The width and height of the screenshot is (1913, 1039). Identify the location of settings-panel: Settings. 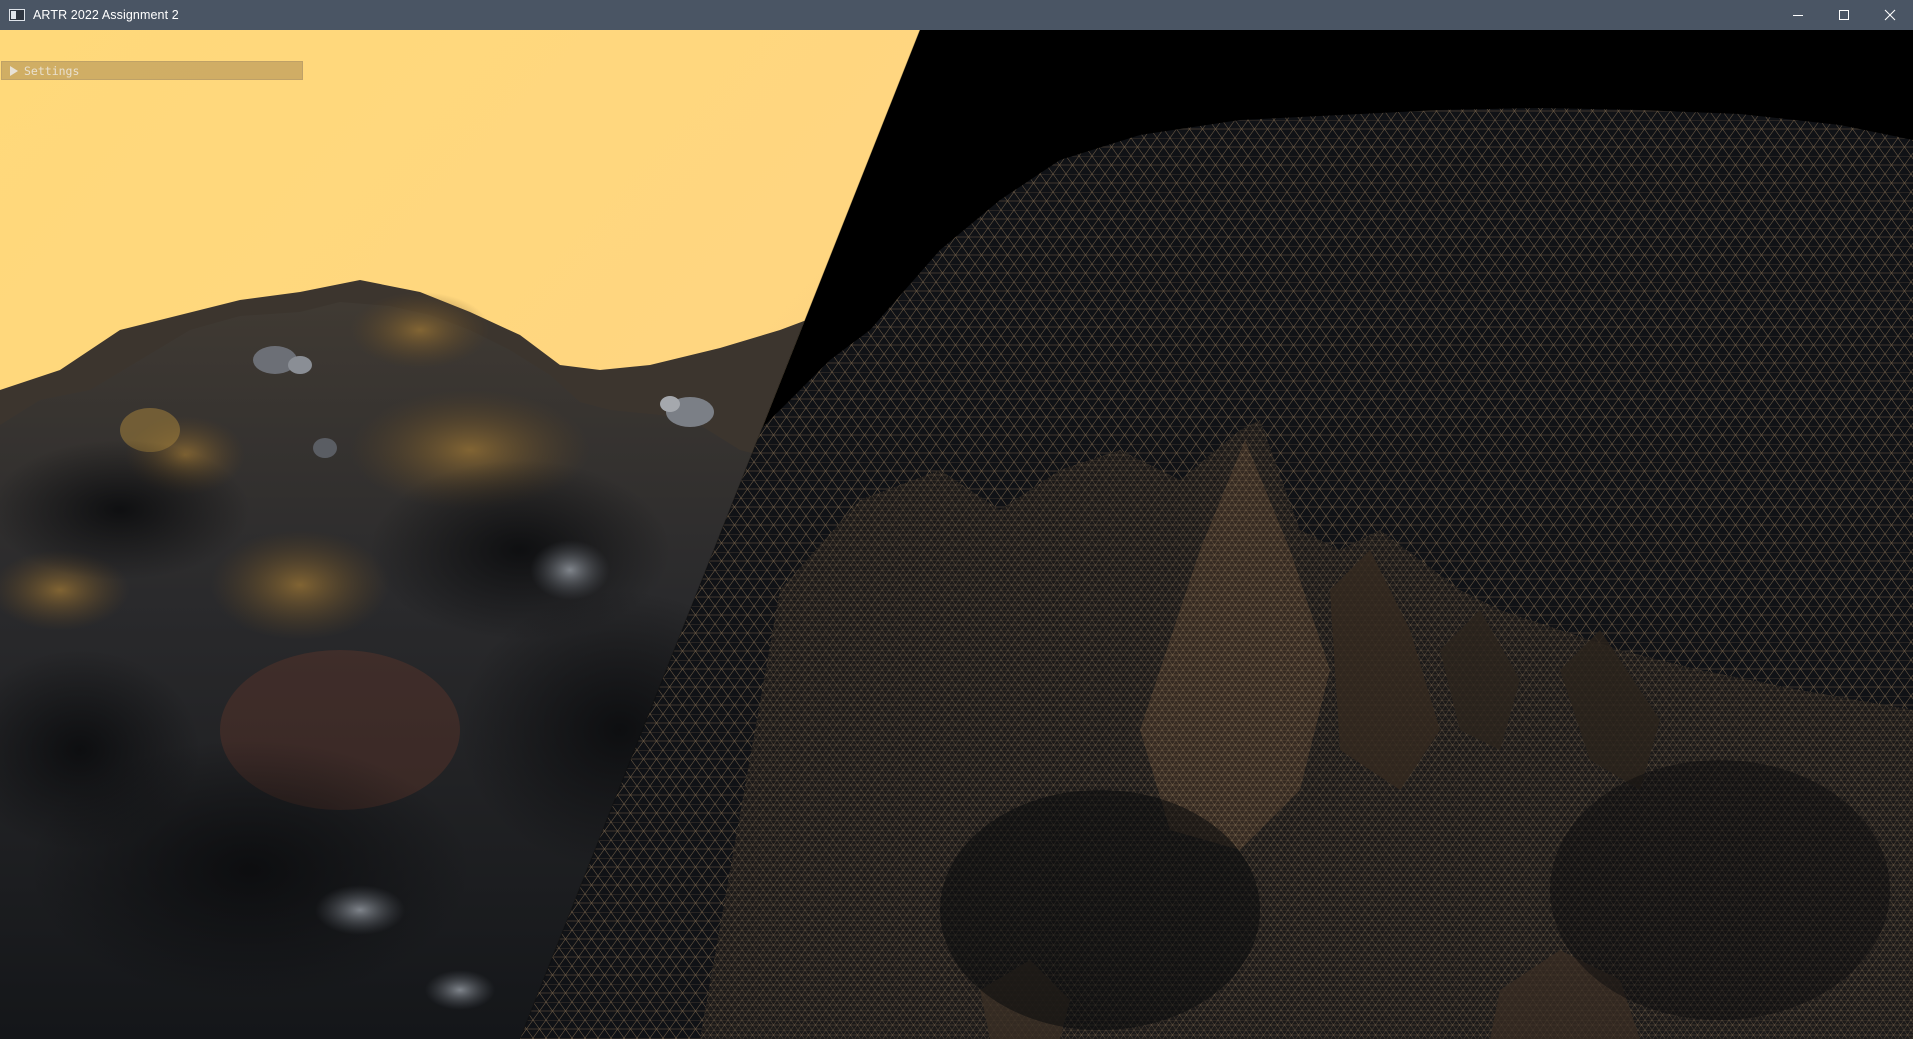
(152, 70).